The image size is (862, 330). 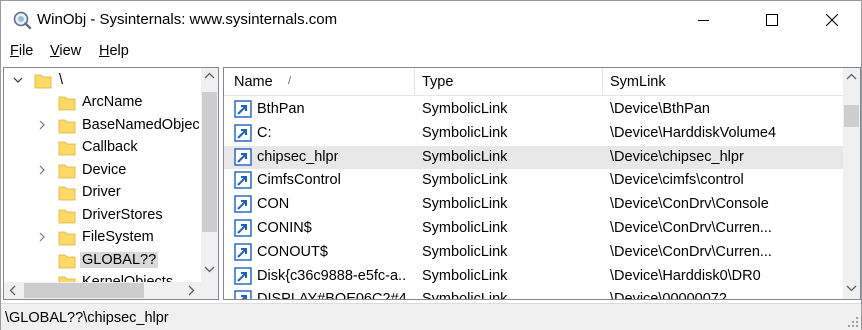 I want to click on menu-view-accel: V, so click(x=55, y=51).